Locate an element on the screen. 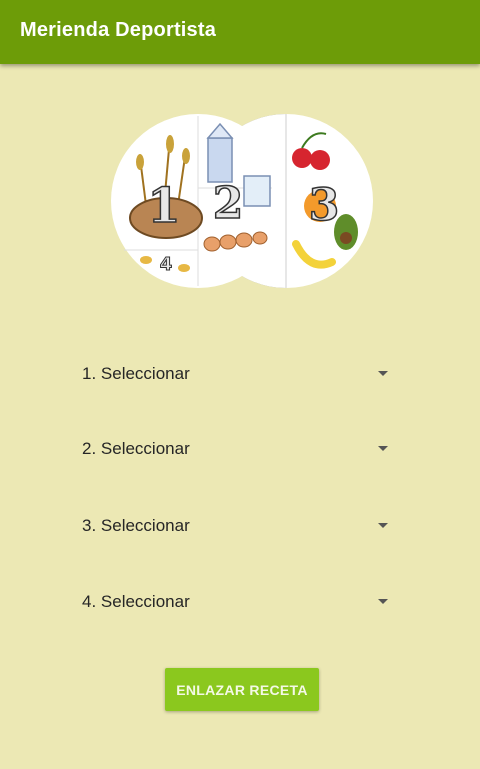 The height and width of the screenshot is (769, 480). svg-text: 3 is located at coordinates (324, 205).